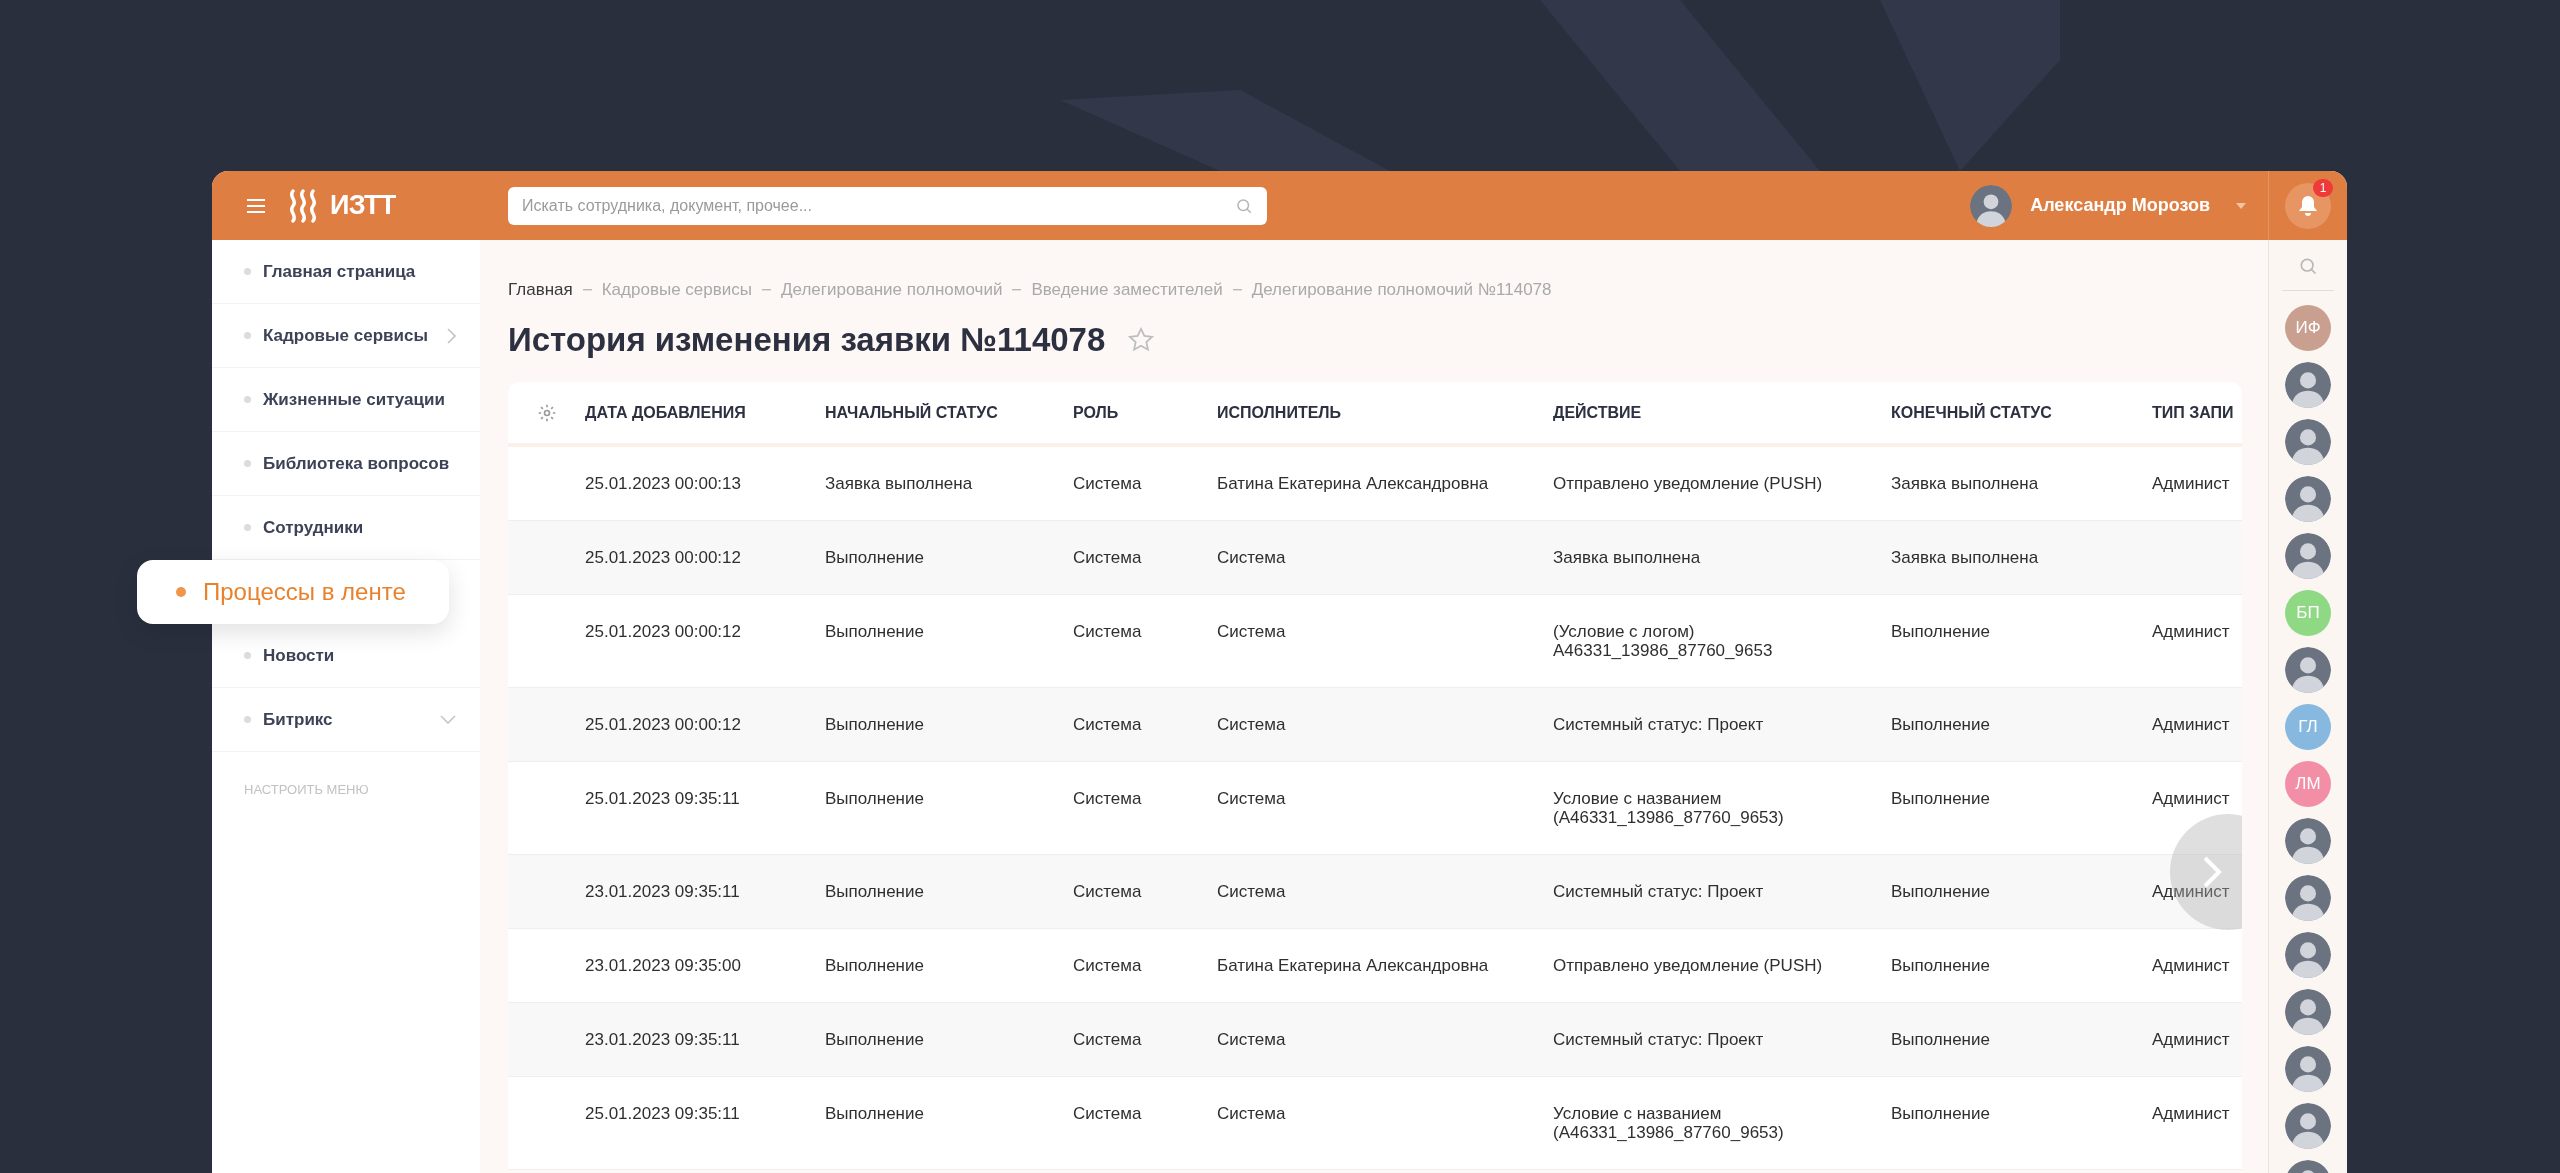  I want to click on sidebar-item: Новости, so click(346, 656).